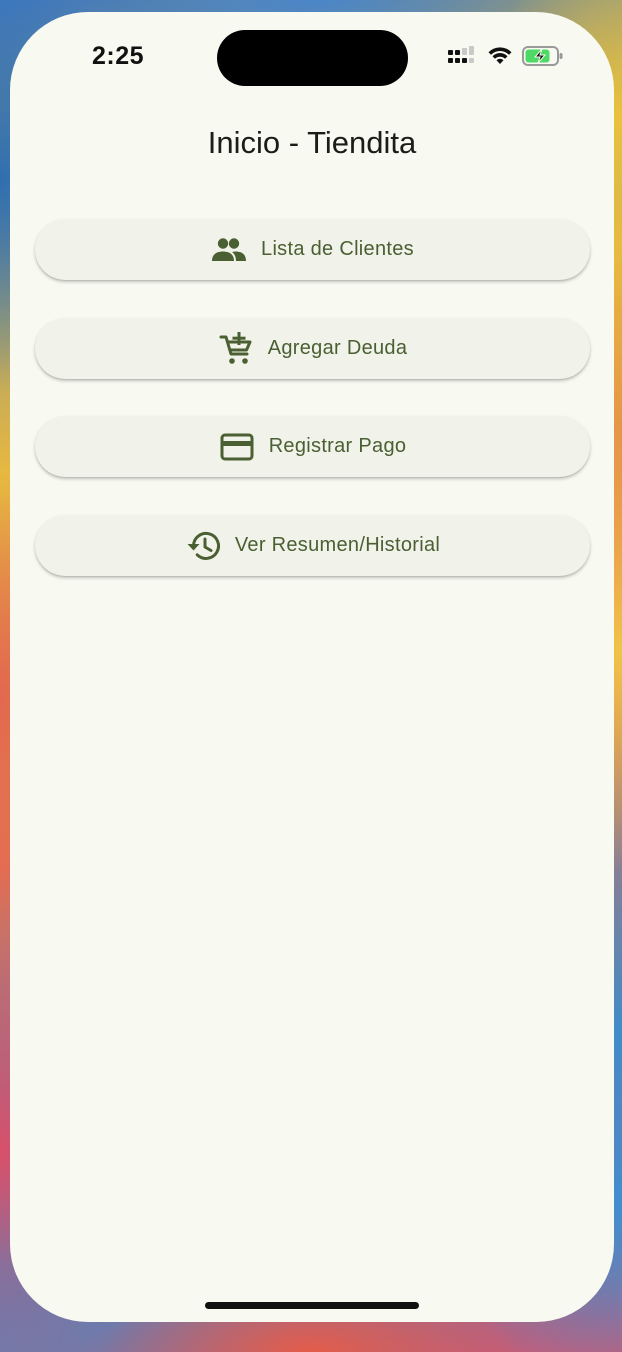 The image size is (622, 1352). Describe the element at coordinates (237, 447) in the screenshot. I see `credit-card-icon` at that location.